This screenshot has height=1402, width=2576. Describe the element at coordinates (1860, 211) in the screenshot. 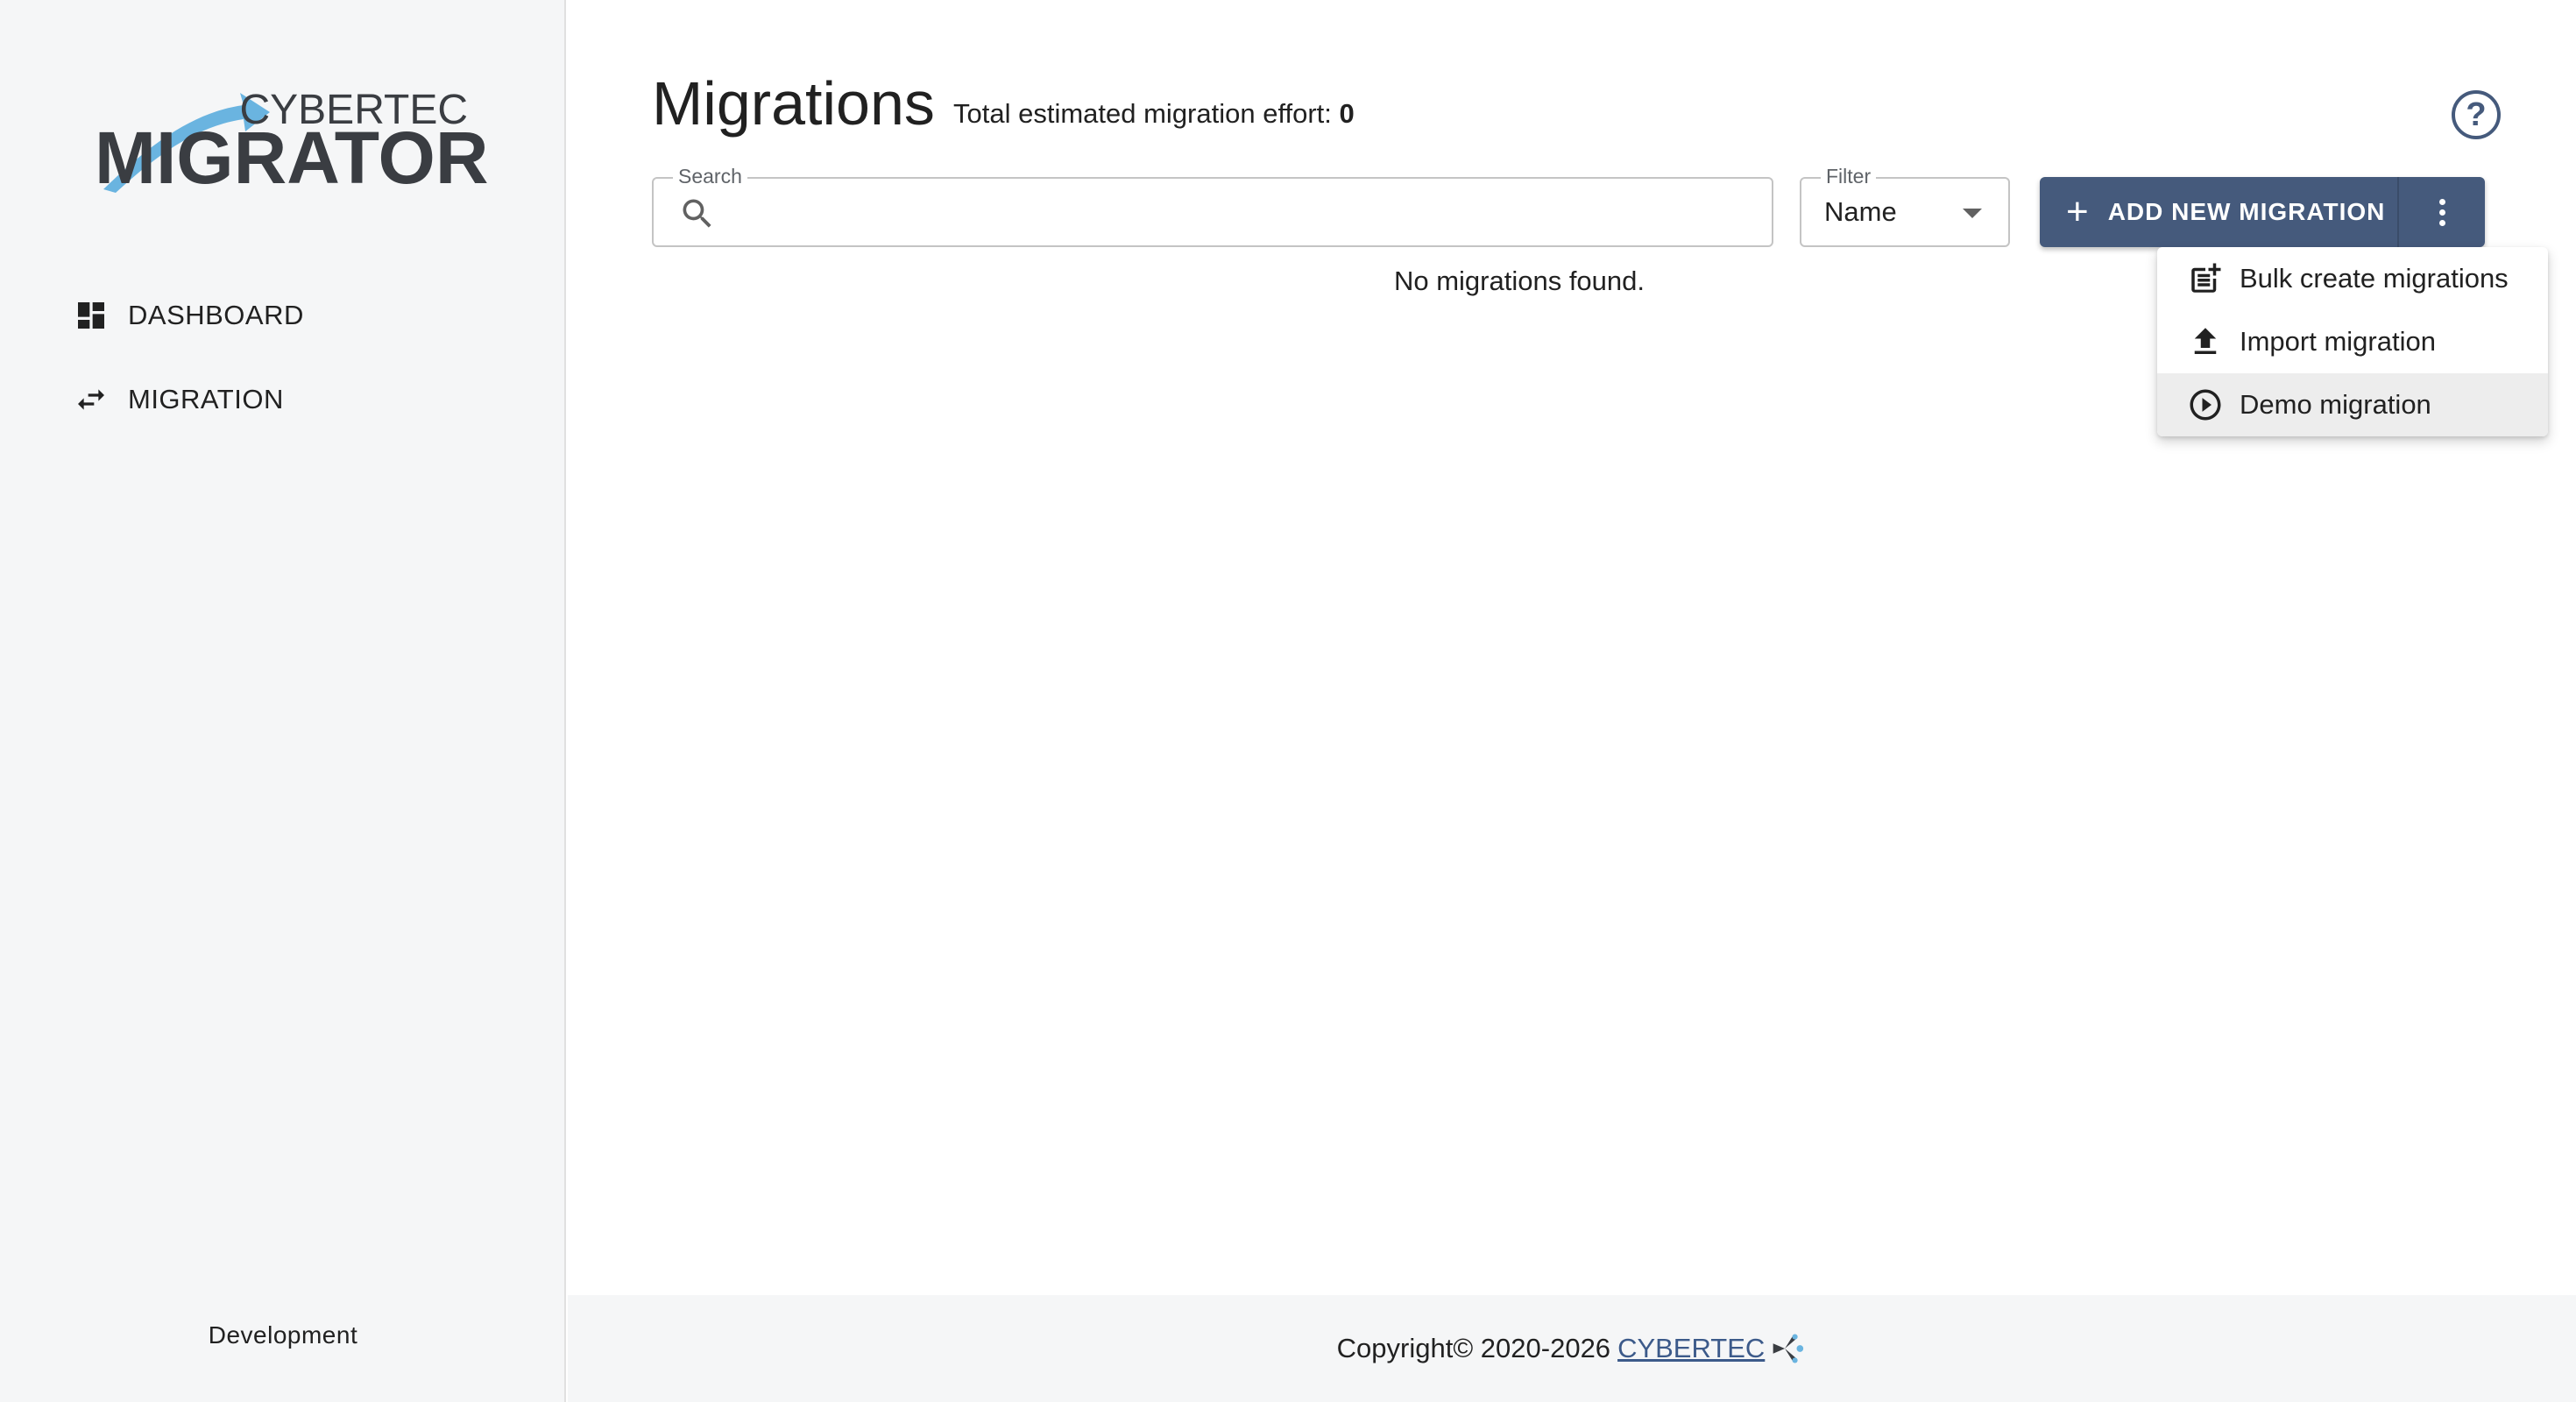

I see `filter-selected-value: Name` at that location.